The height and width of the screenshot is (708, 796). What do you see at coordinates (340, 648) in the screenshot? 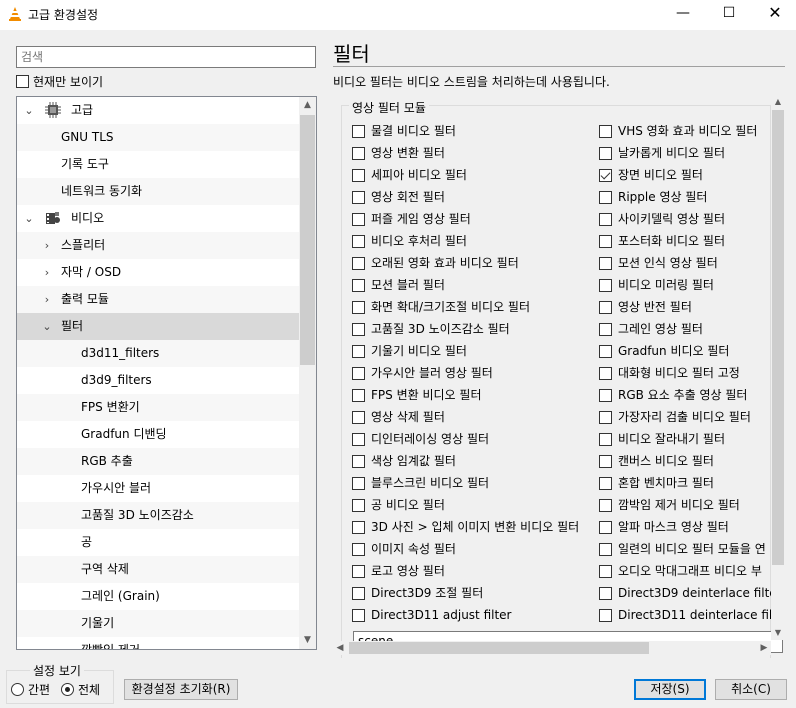
I see `scroll-left-arrow-icon: ◀` at bounding box center [340, 648].